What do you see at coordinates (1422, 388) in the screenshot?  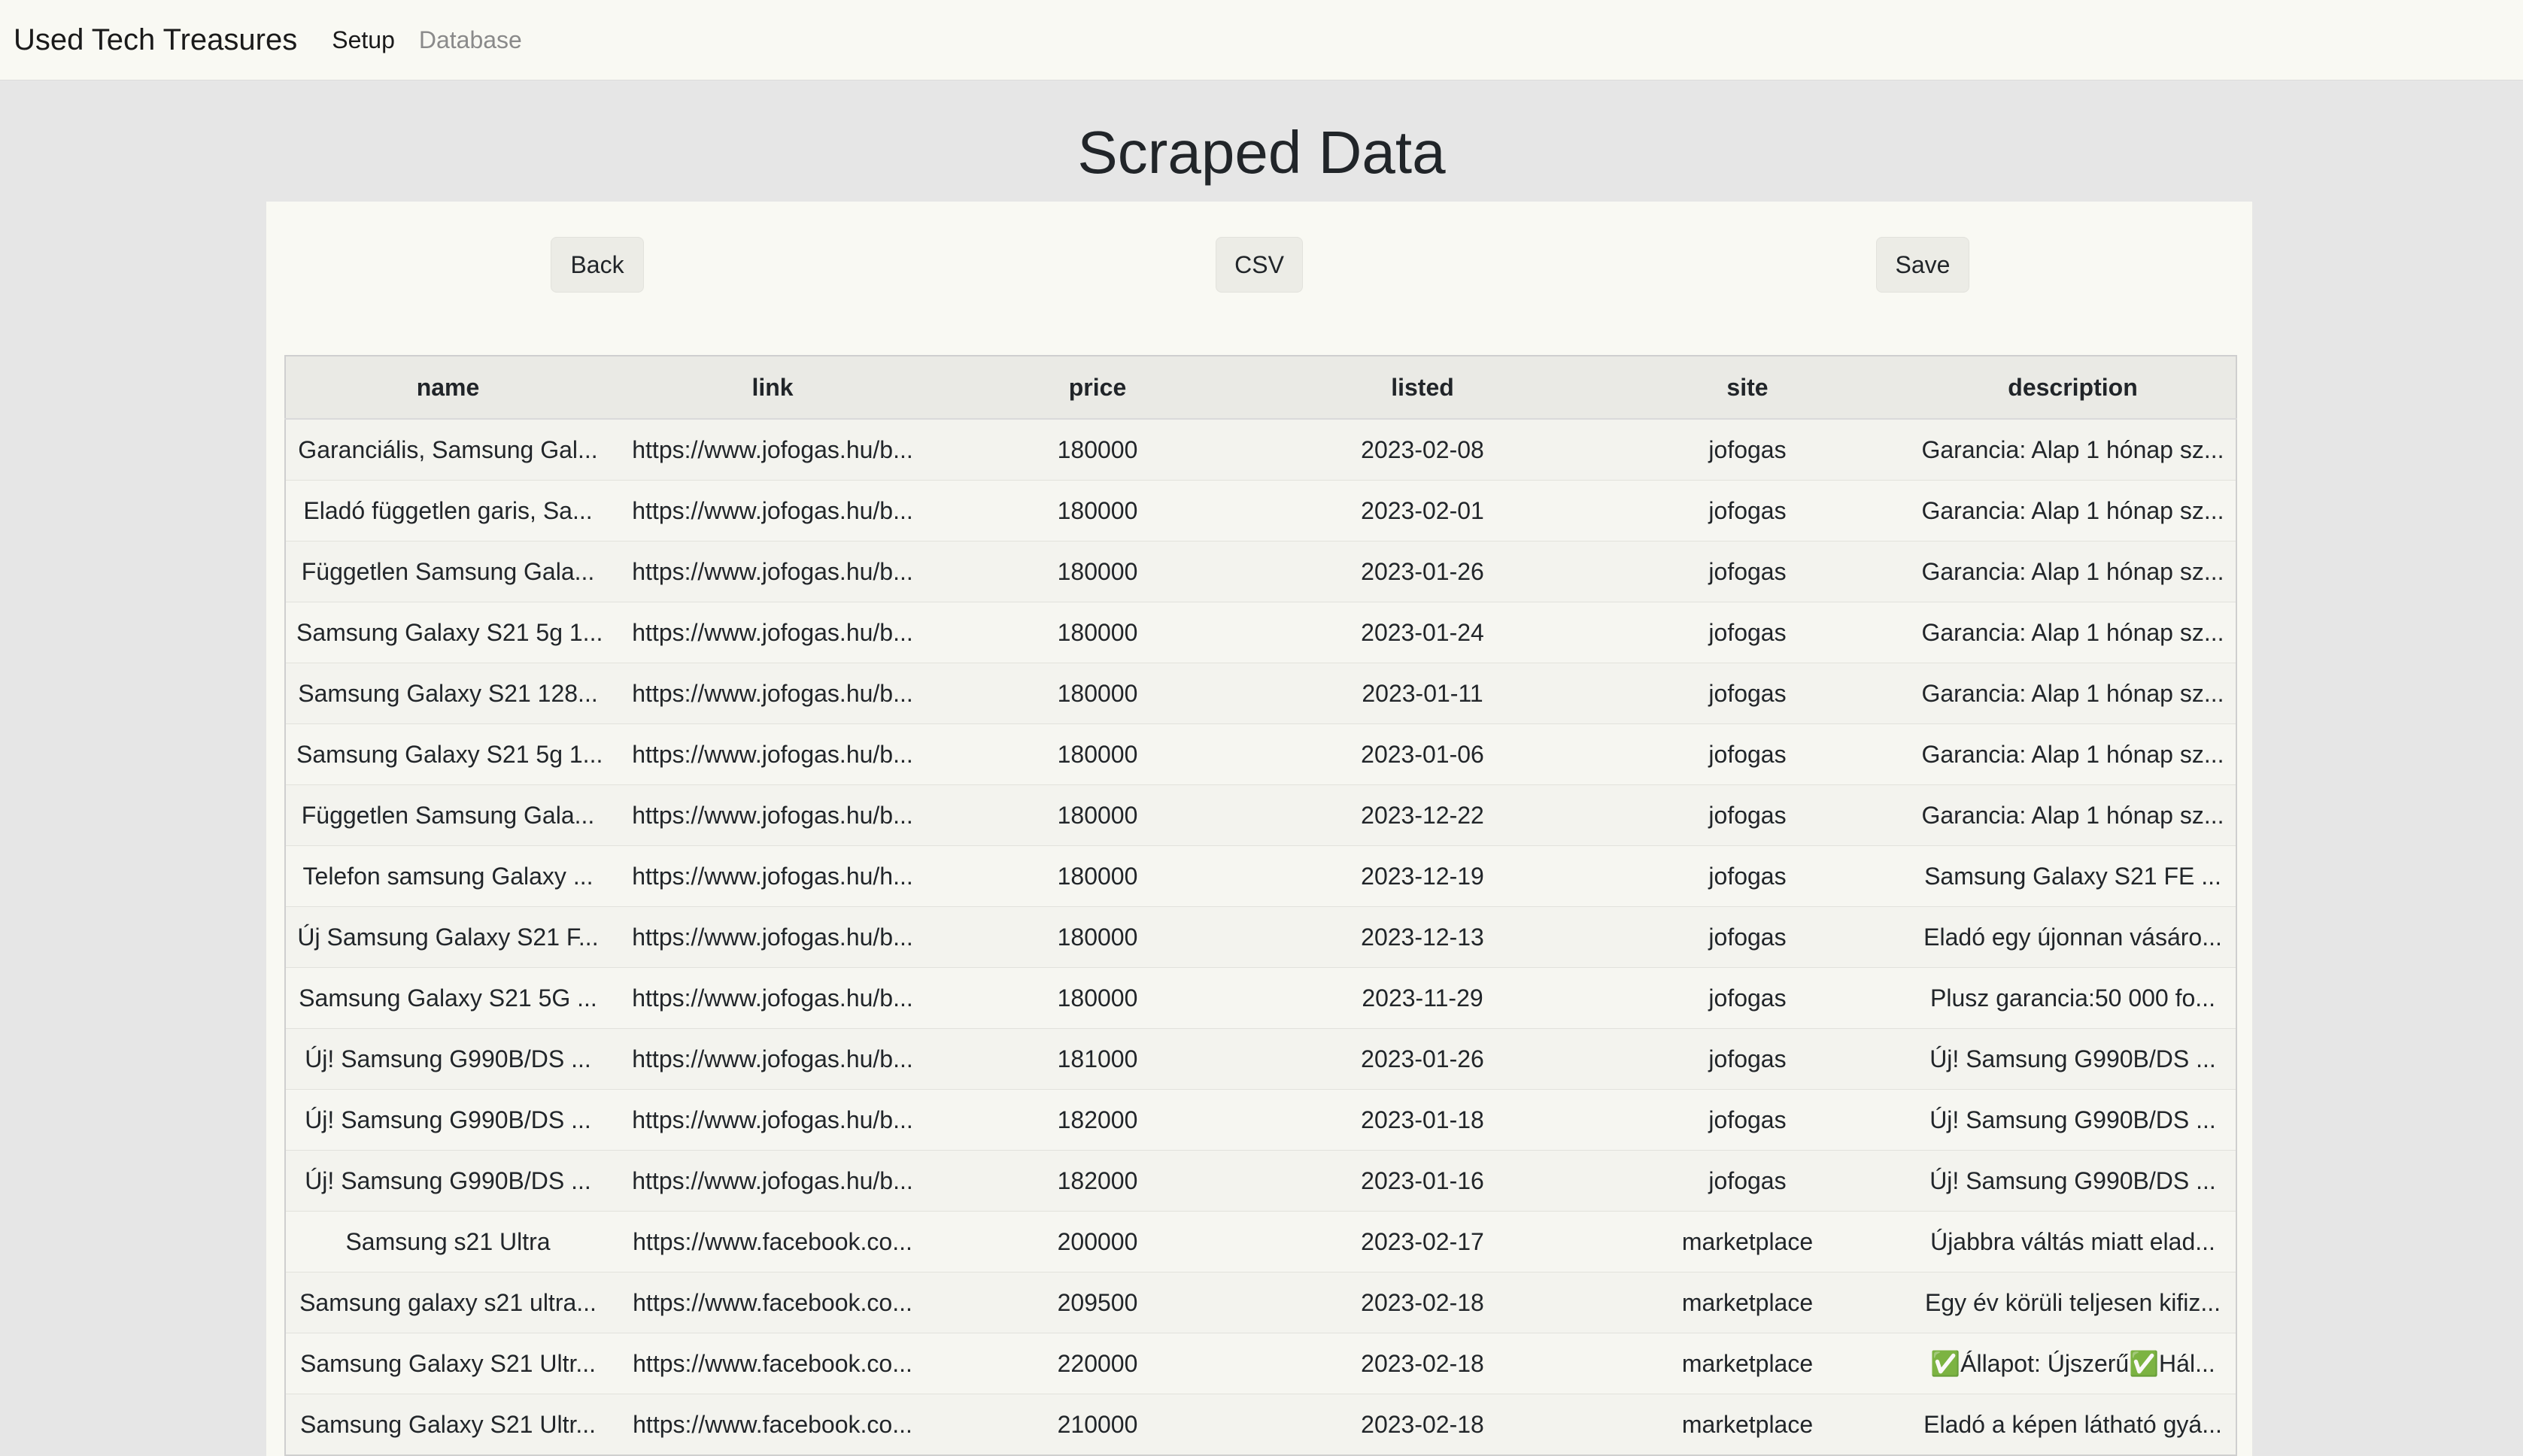 I see `column-header-listed: listed` at bounding box center [1422, 388].